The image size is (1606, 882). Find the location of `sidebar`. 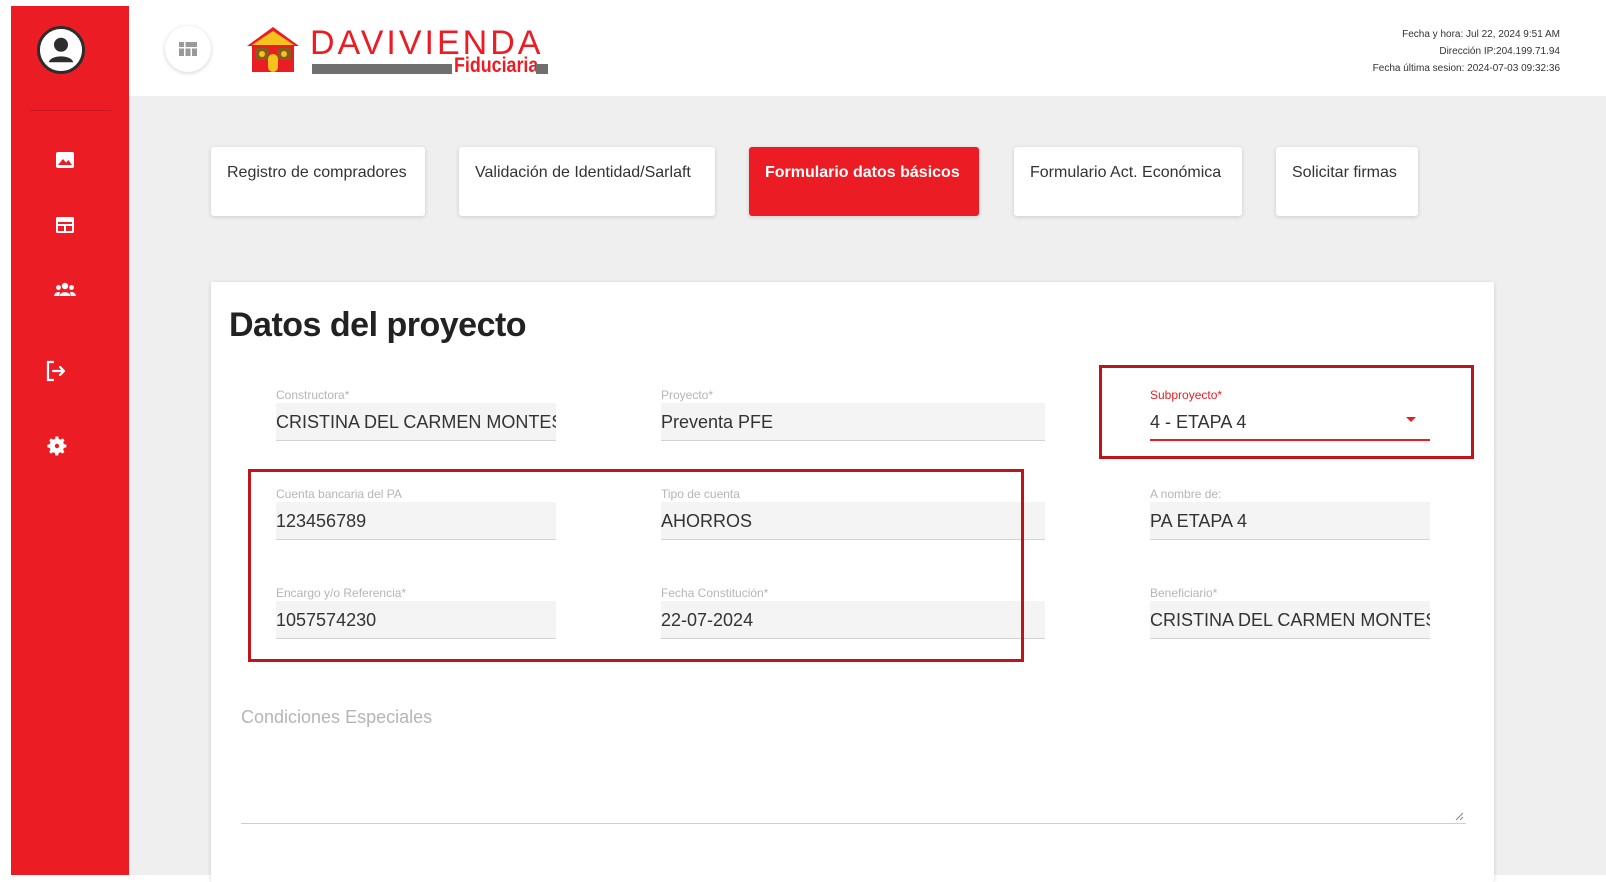

sidebar is located at coordinates (70, 440).